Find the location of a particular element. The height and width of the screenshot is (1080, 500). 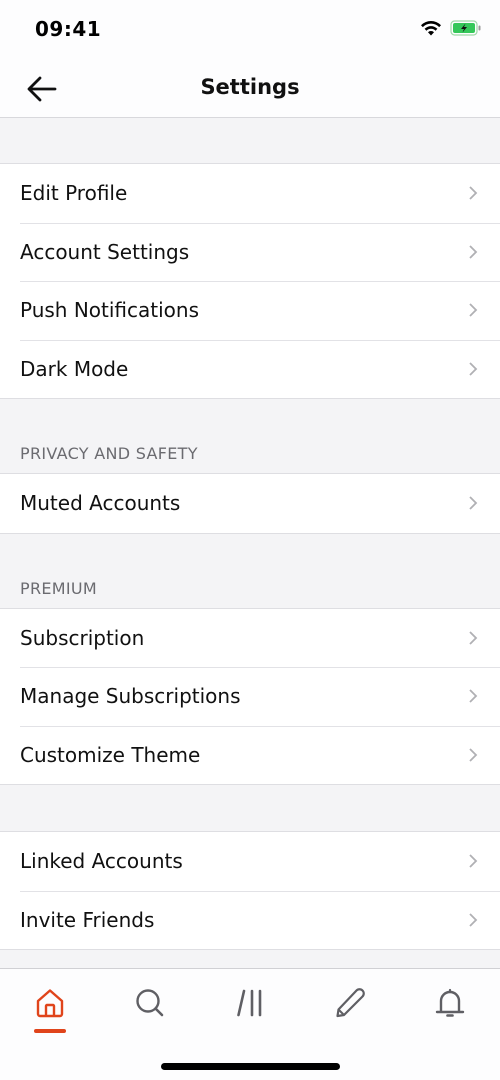

row-label: Dark Mode is located at coordinates (74, 368).